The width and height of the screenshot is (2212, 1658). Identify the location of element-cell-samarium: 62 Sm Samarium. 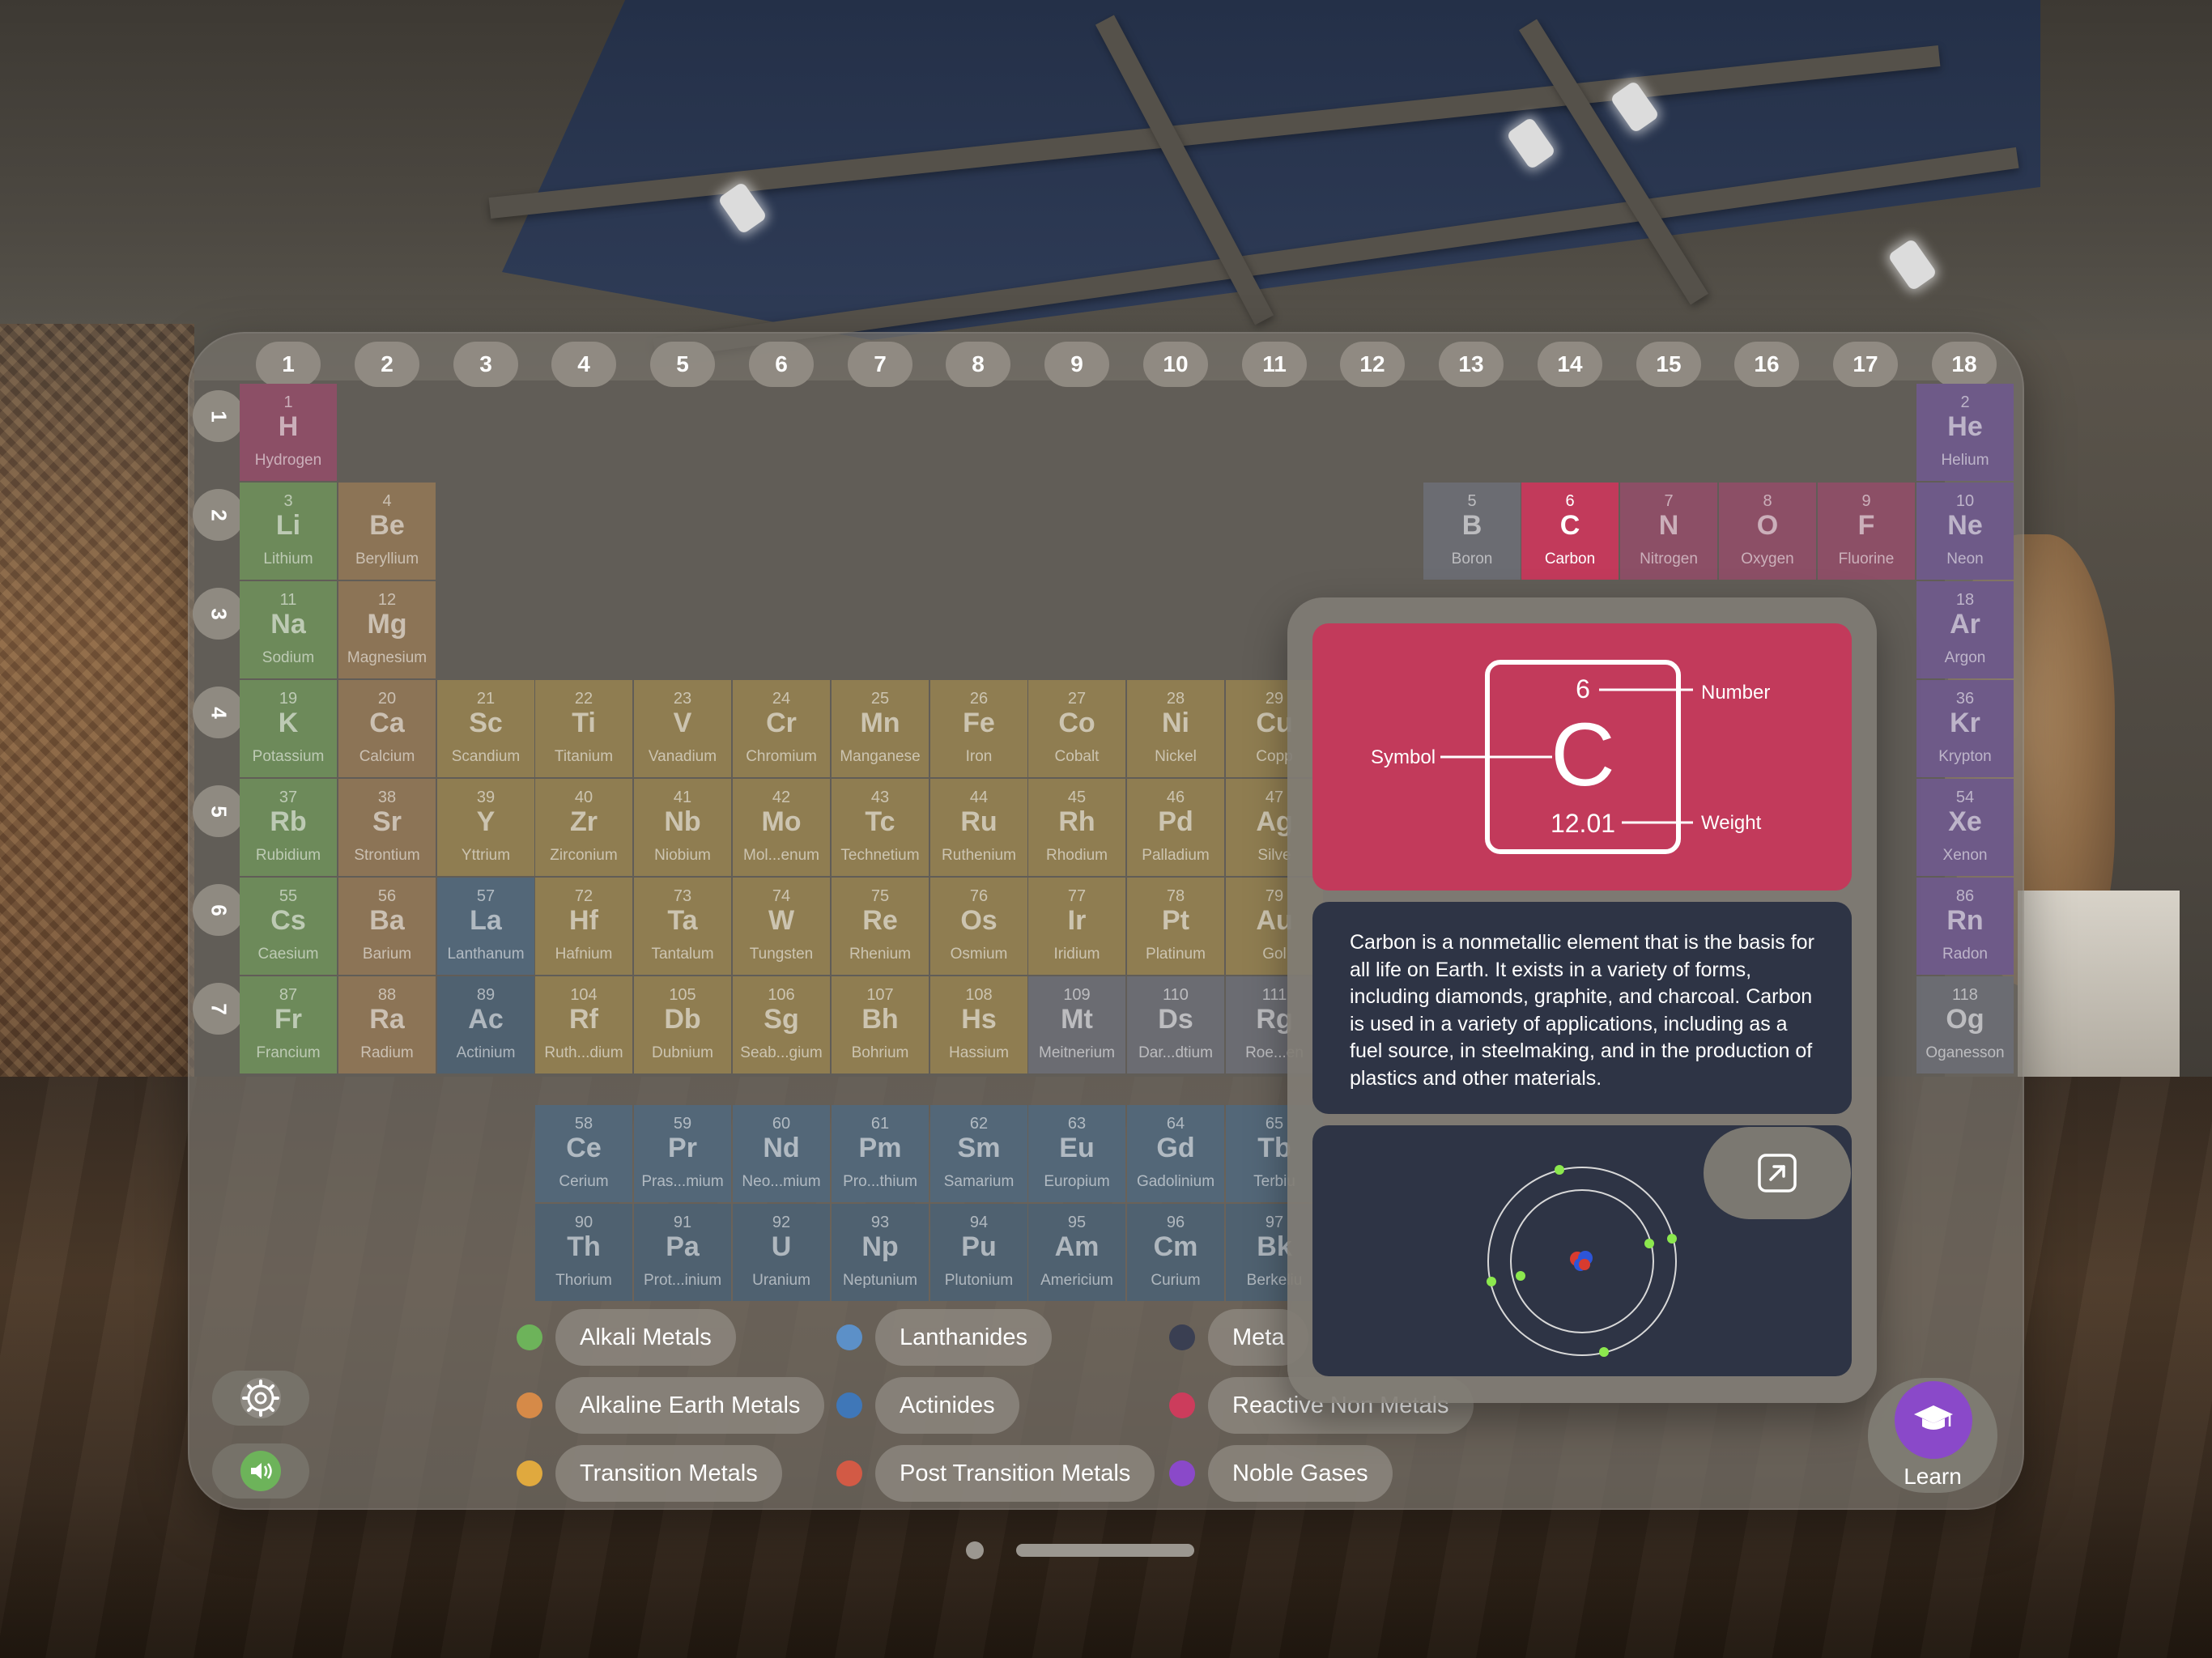
(978, 1153).